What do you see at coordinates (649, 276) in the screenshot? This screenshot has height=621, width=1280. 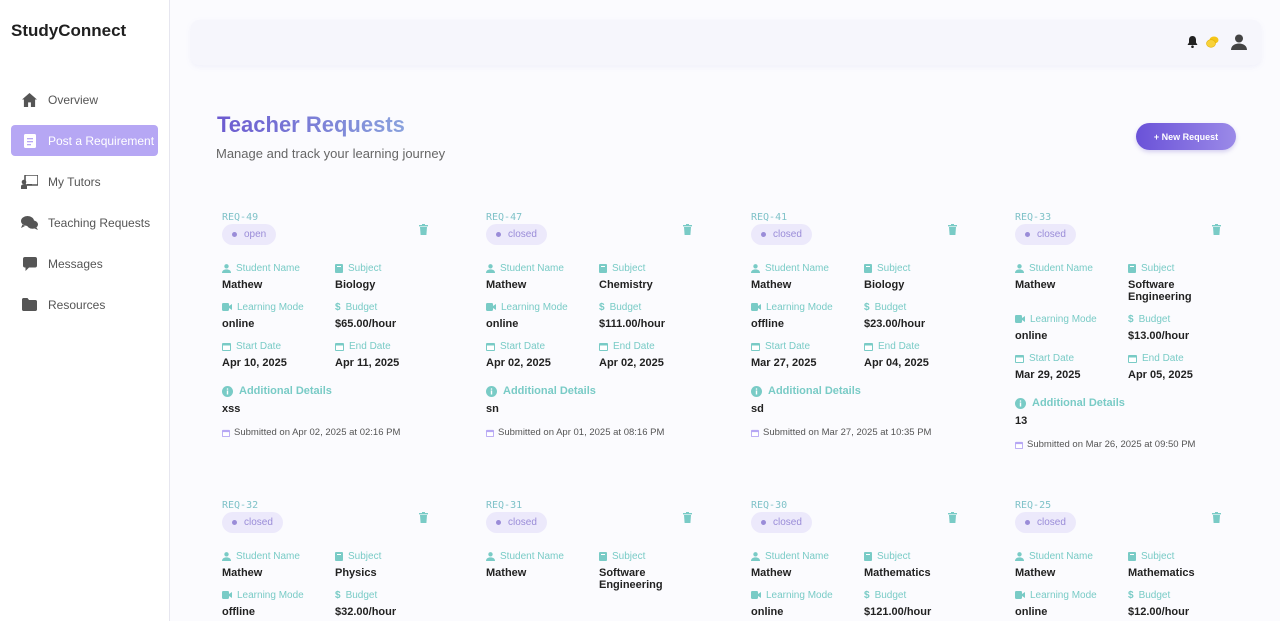 I see `subject-field: Subject Chemistry` at bounding box center [649, 276].